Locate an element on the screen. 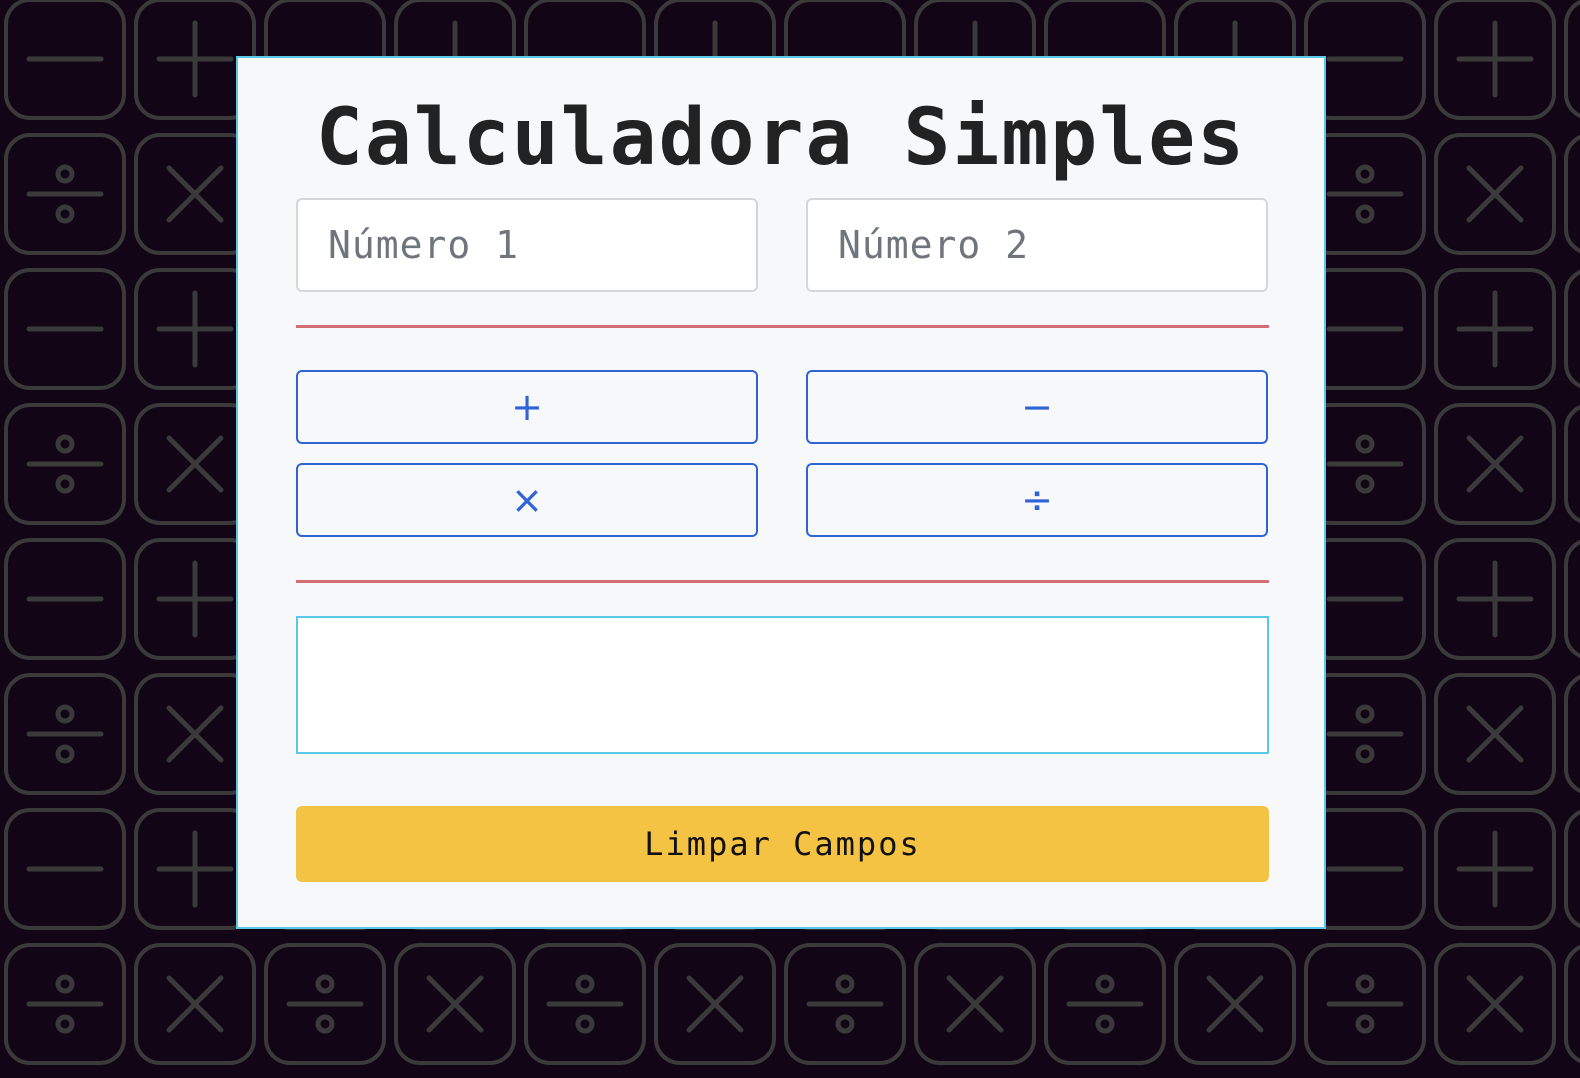 The width and height of the screenshot is (1580, 1078). multiply-button: × is located at coordinates (527, 500).